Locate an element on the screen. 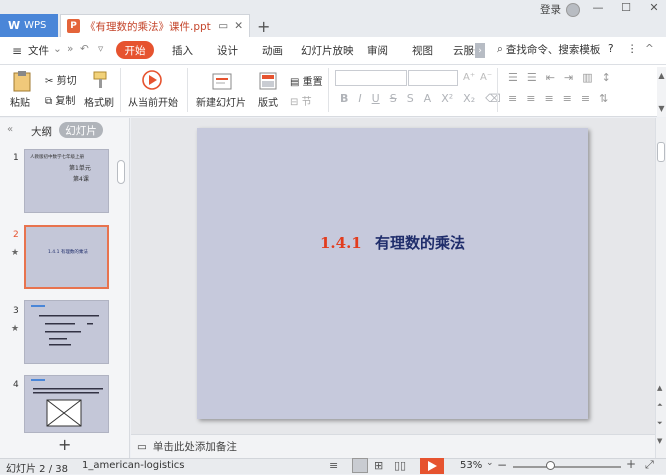 The height and width of the screenshot is (475, 666). slide-thumbnail-1: 人教版初中数学七年级上册 第1单元 第4课 is located at coordinates (66, 181).